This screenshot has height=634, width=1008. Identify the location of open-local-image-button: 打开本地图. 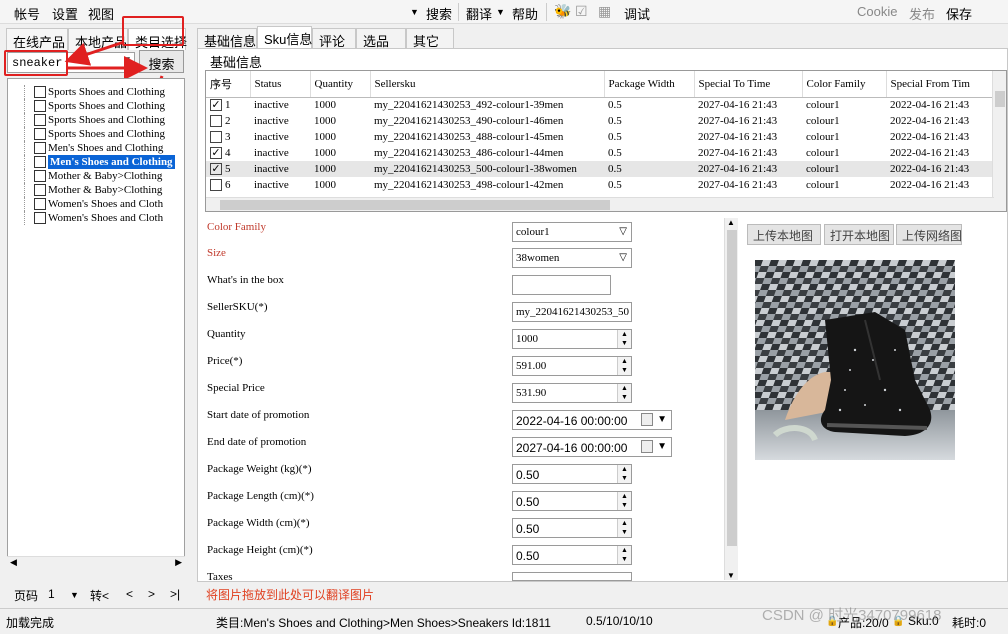
(859, 234).